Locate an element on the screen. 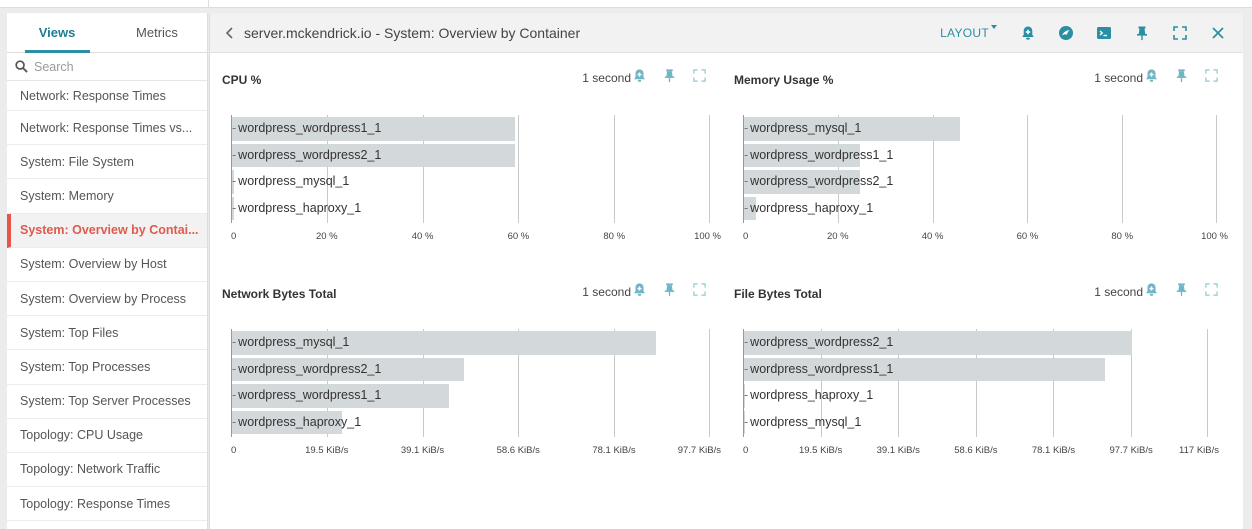  chart-title: Memory Usage % is located at coordinates (784, 80).